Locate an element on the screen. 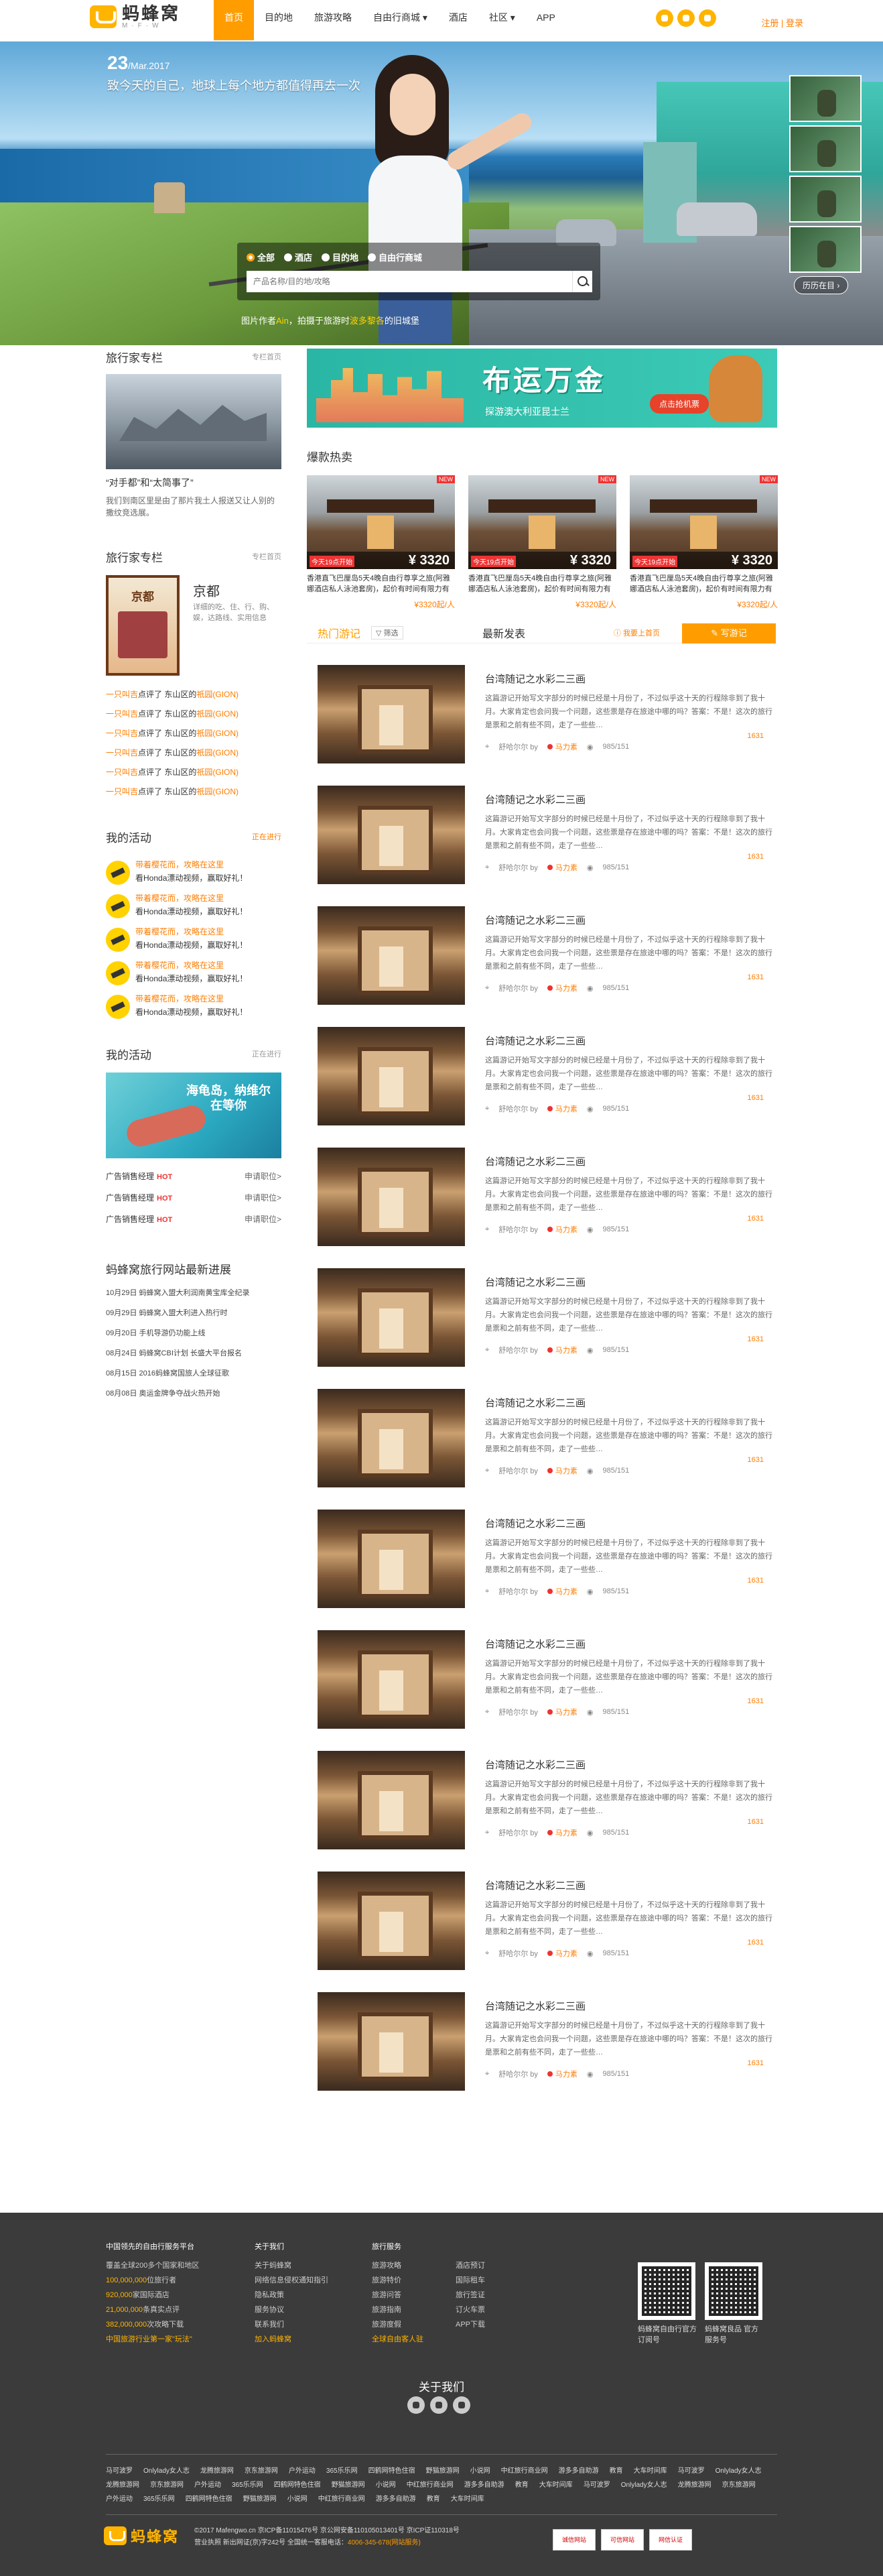 The width and height of the screenshot is (883, 2576). login-register-link: 注册 | 登录 is located at coordinates (782, 23).